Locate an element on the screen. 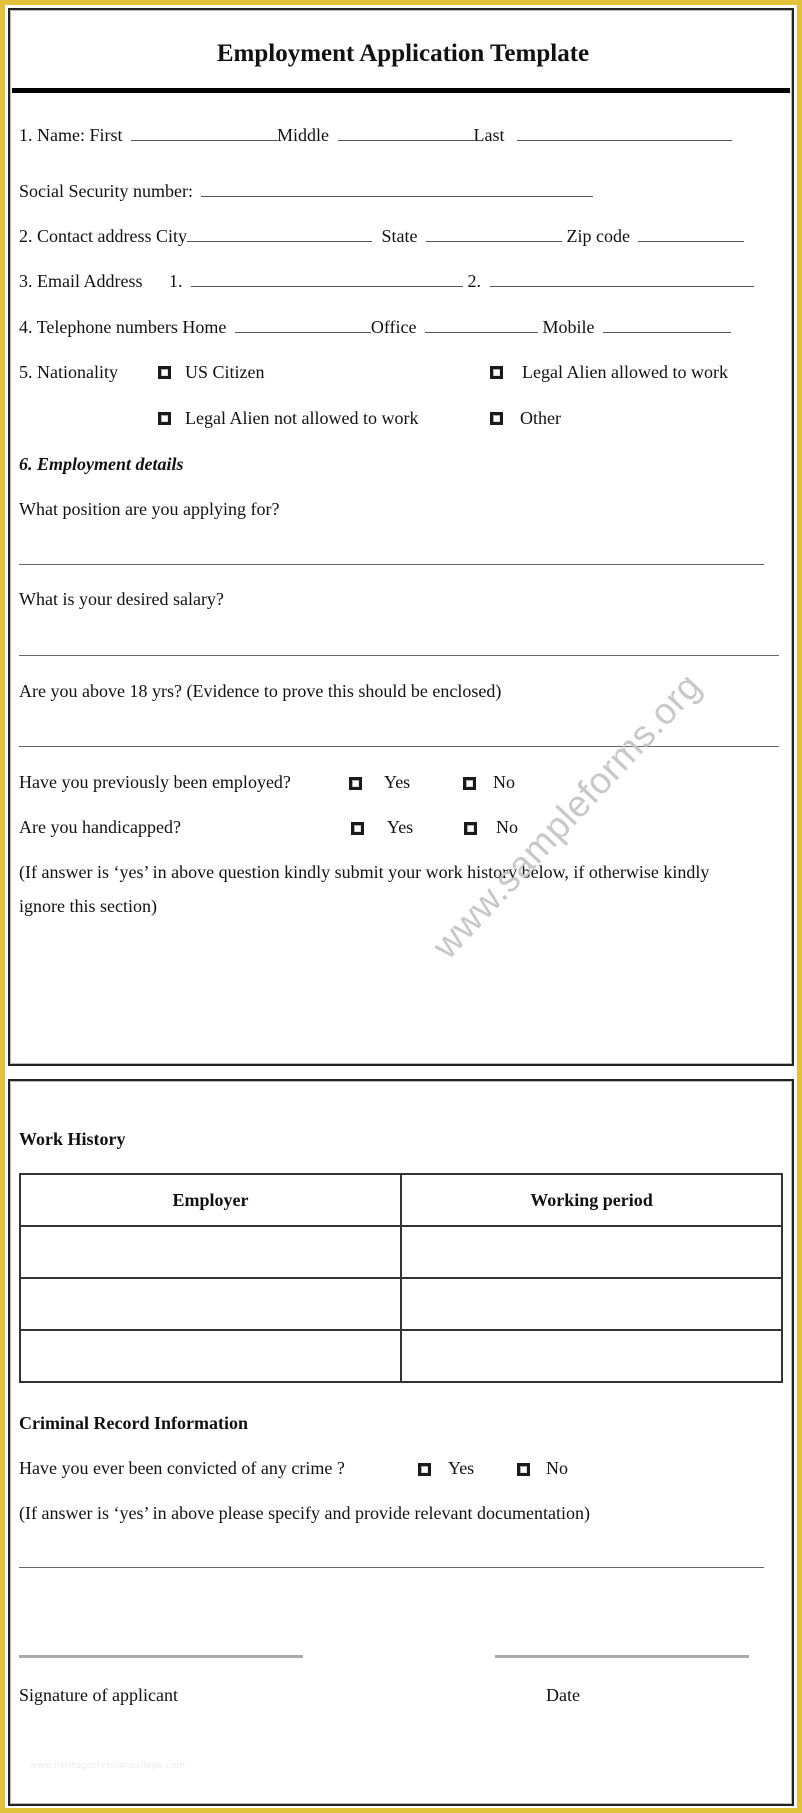 The height and width of the screenshot is (1813, 802). employment-details-heading: 6. Employment details is located at coordinates (101, 464).